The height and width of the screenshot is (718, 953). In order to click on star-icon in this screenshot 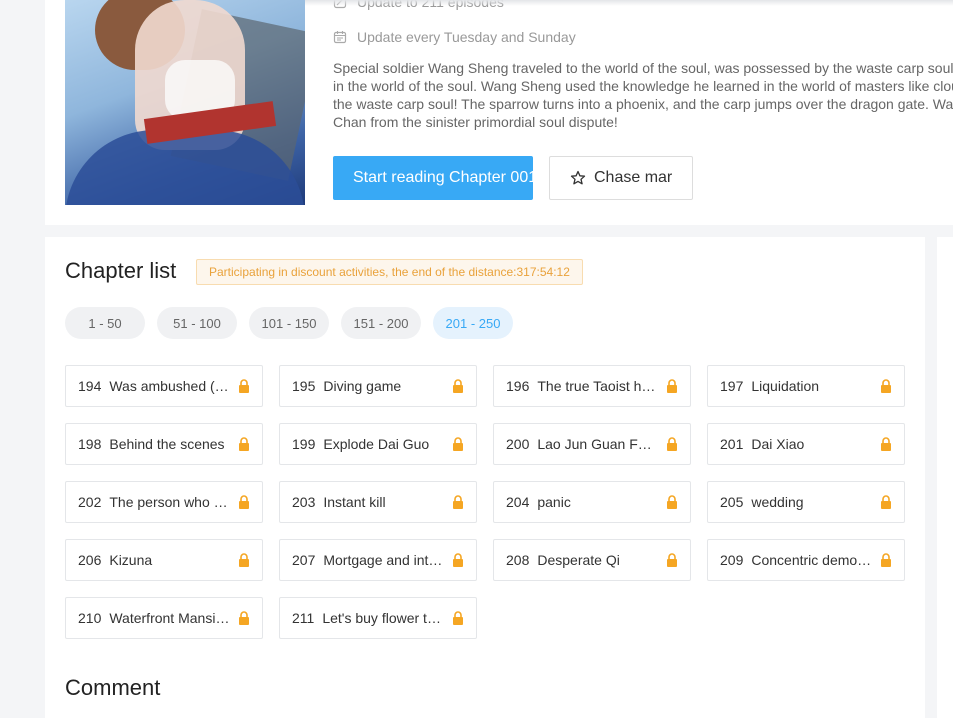, I will do `click(578, 177)`.